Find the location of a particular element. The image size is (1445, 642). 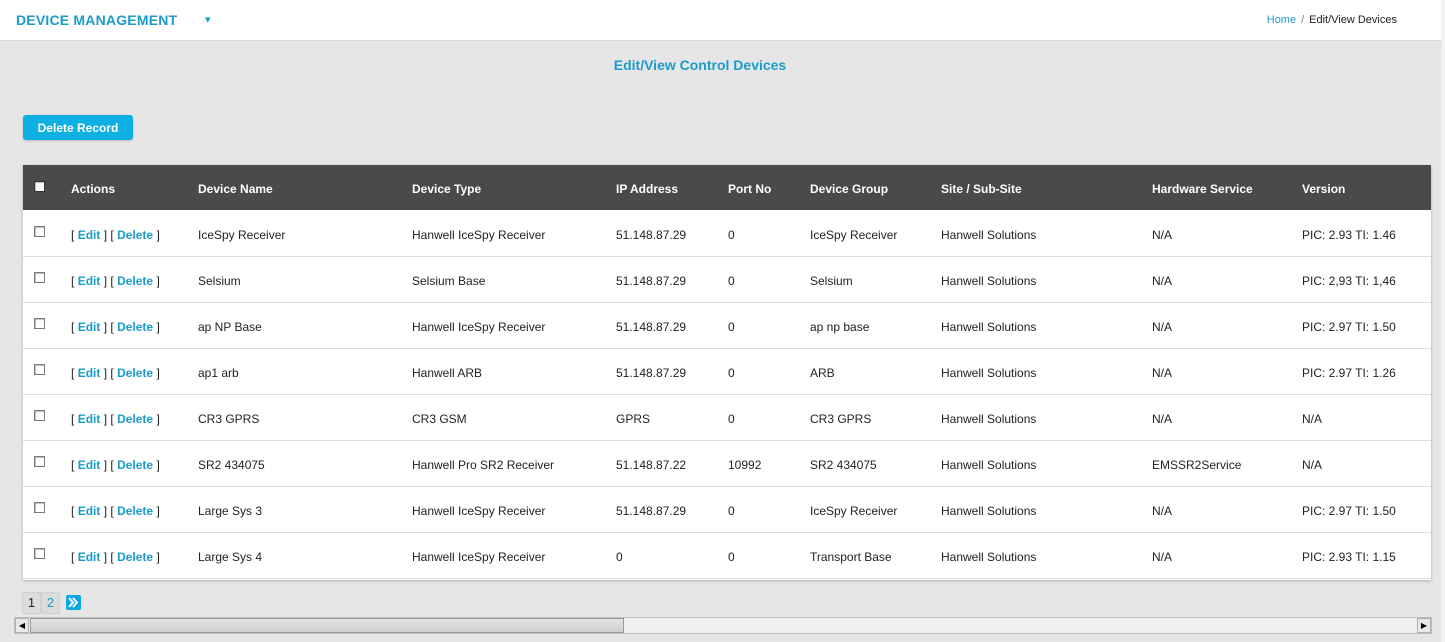

next-page-icon is located at coordinates (73, 602).